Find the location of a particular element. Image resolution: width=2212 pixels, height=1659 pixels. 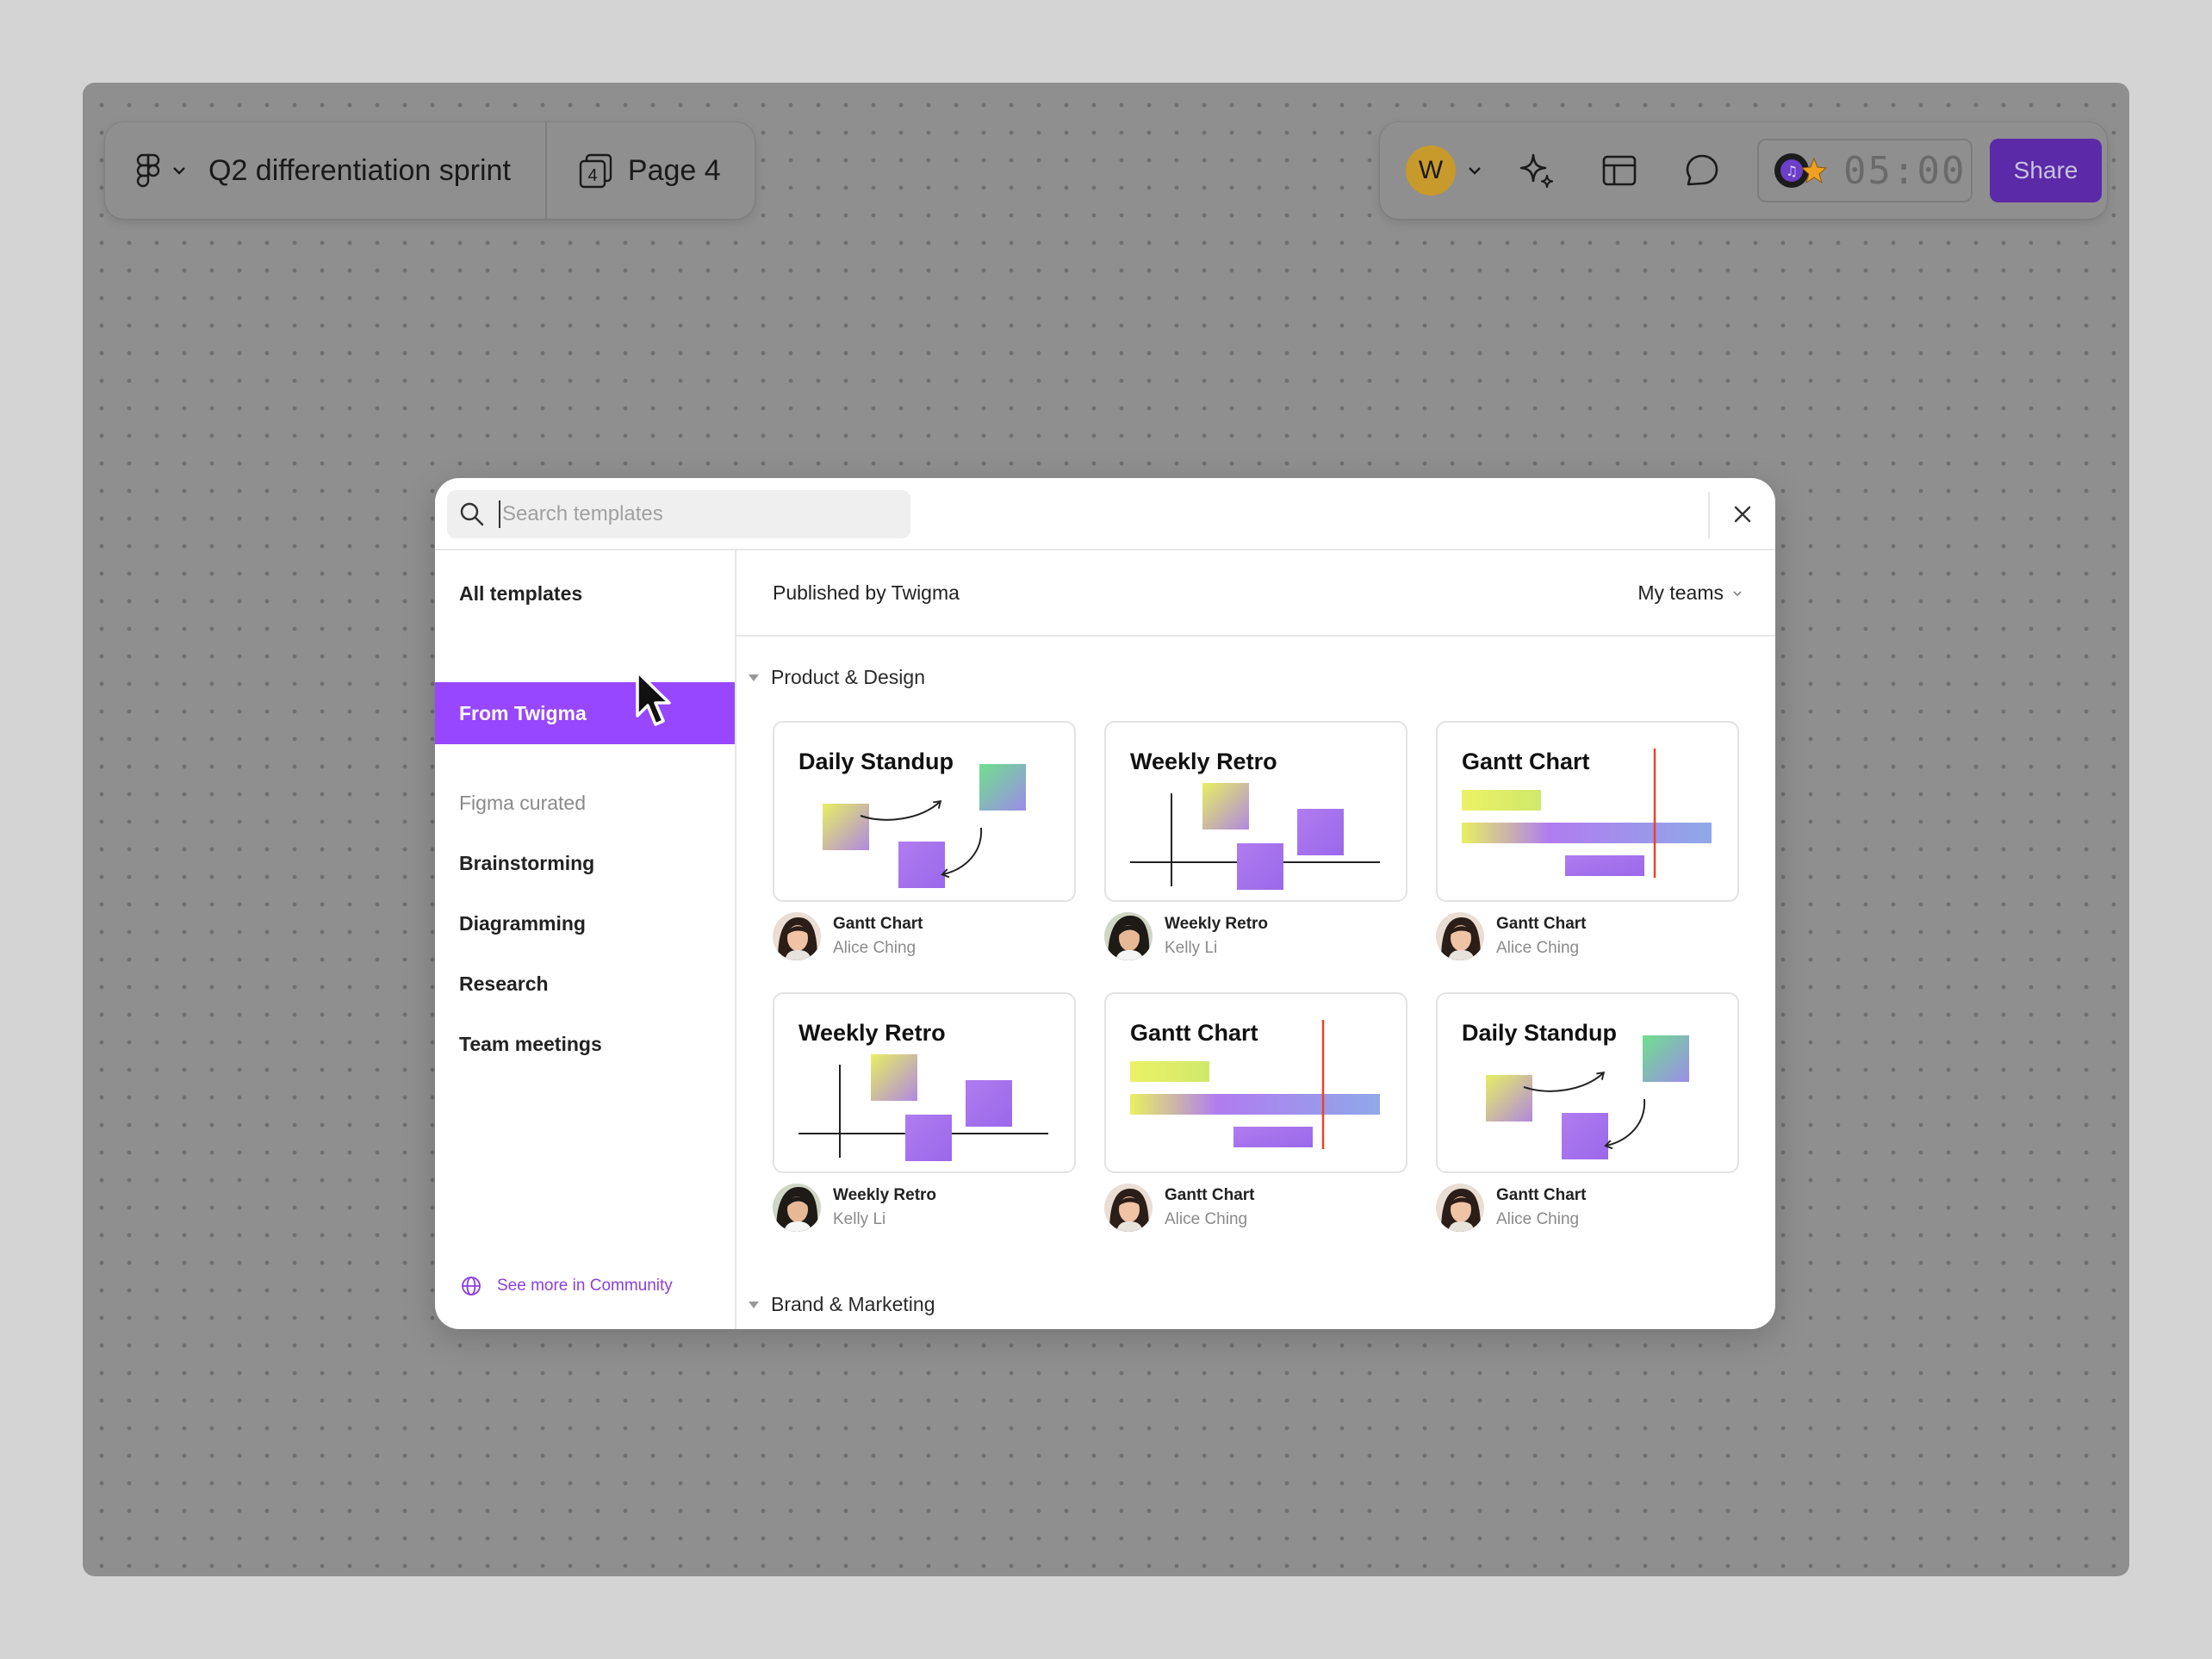

search-box is located at coordinates (678, 514).